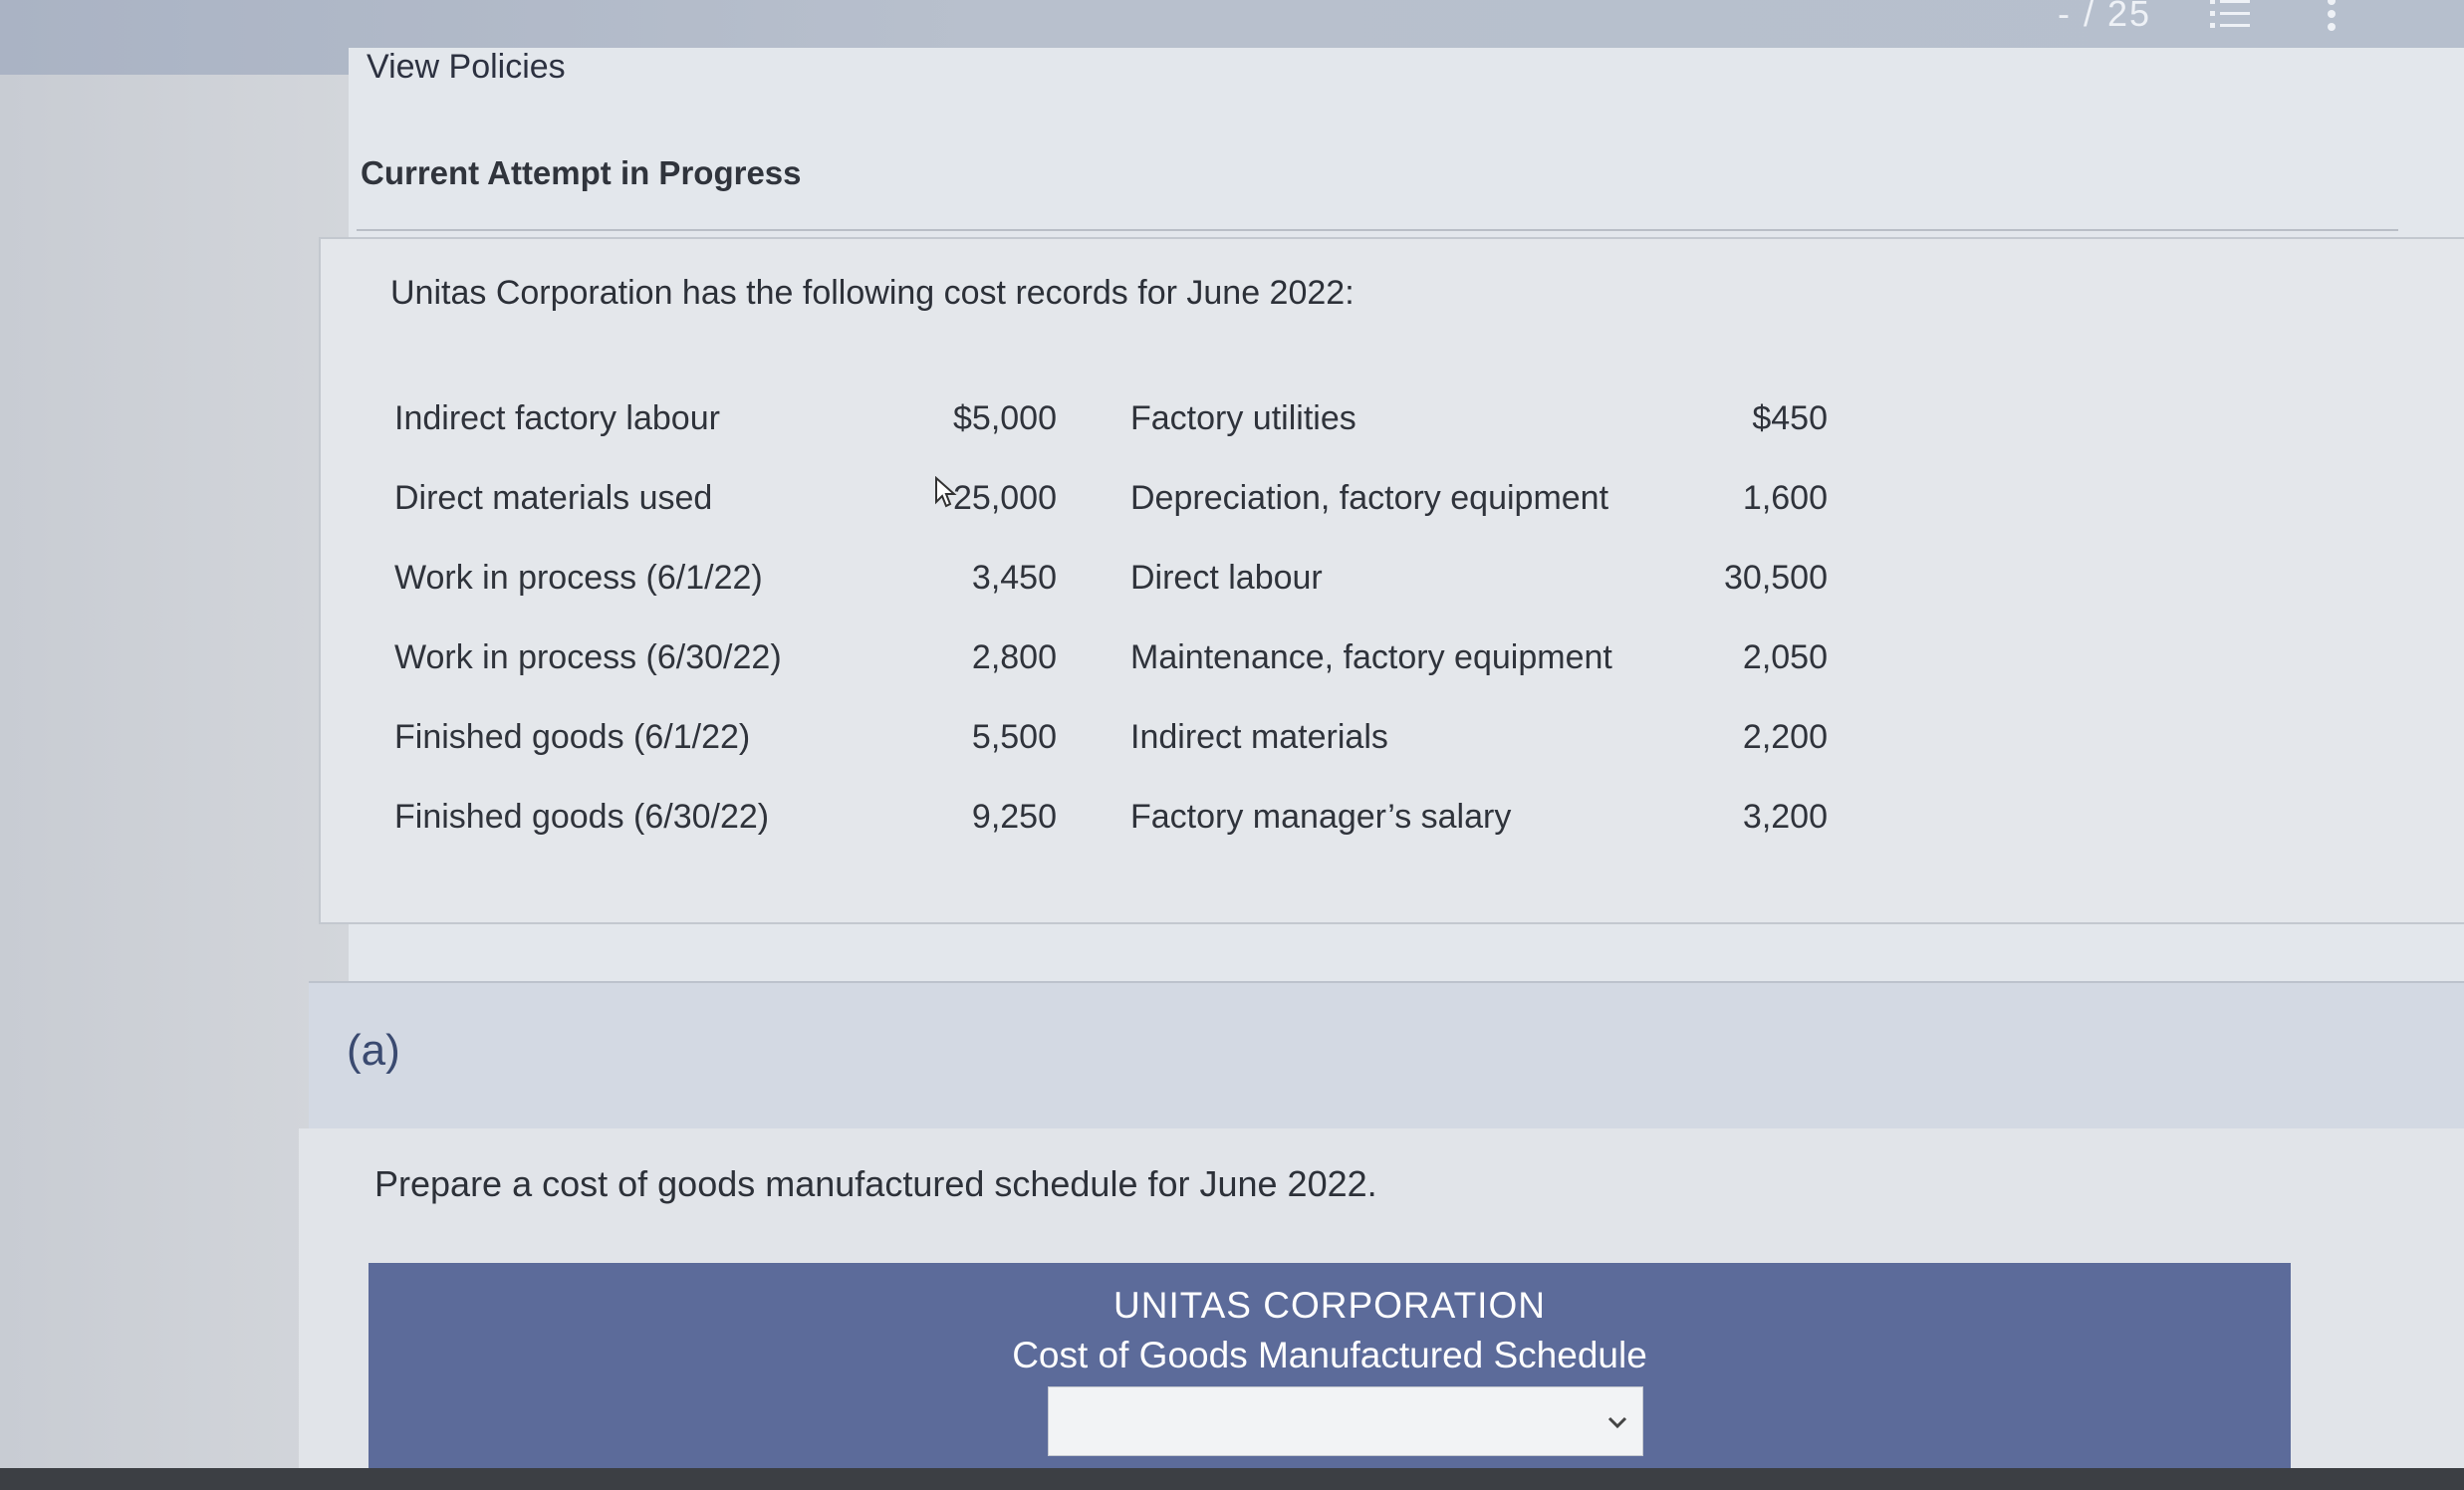 Image resolution: width=2464 pixels, height=1490 pixels. Describe the element at coordinates (2206, 17) in the screenshot. I see `toolbar-controls: - / 25` at that location.